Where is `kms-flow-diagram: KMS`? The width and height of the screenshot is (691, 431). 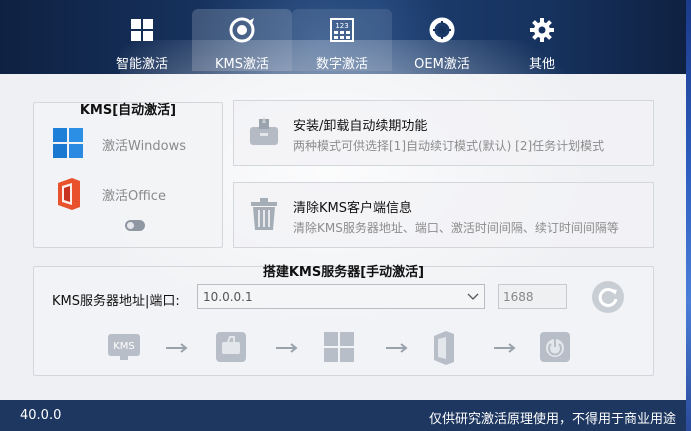 kms-flow-diagram: KMS is located at coordinates (339, 348).